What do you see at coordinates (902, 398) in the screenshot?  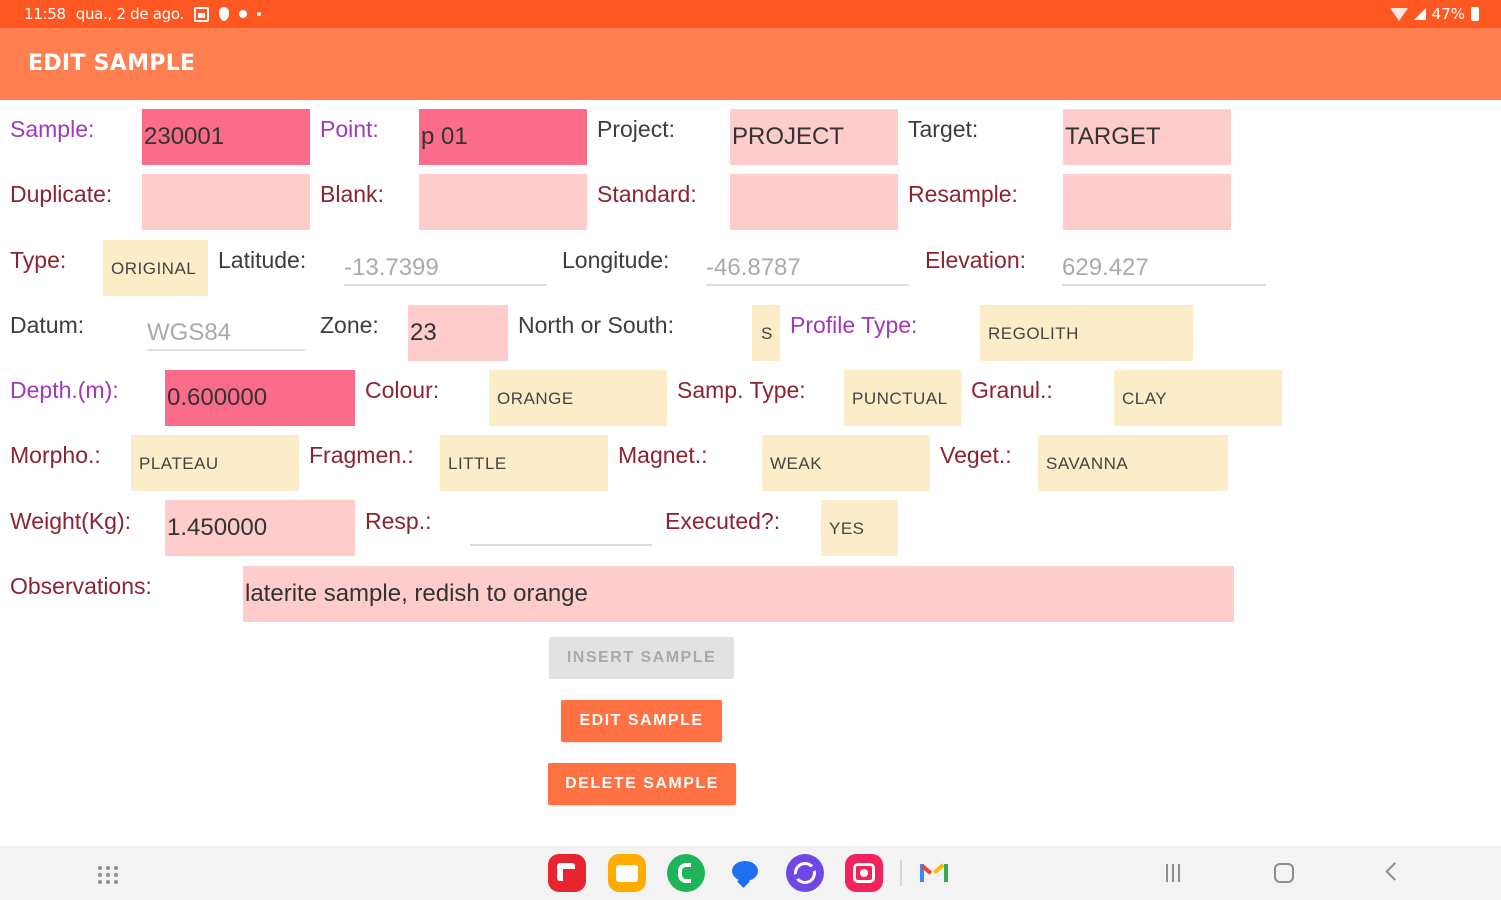 I see `samp-type-spinner: PUNCTUAL` at bounding box center [902, 398].